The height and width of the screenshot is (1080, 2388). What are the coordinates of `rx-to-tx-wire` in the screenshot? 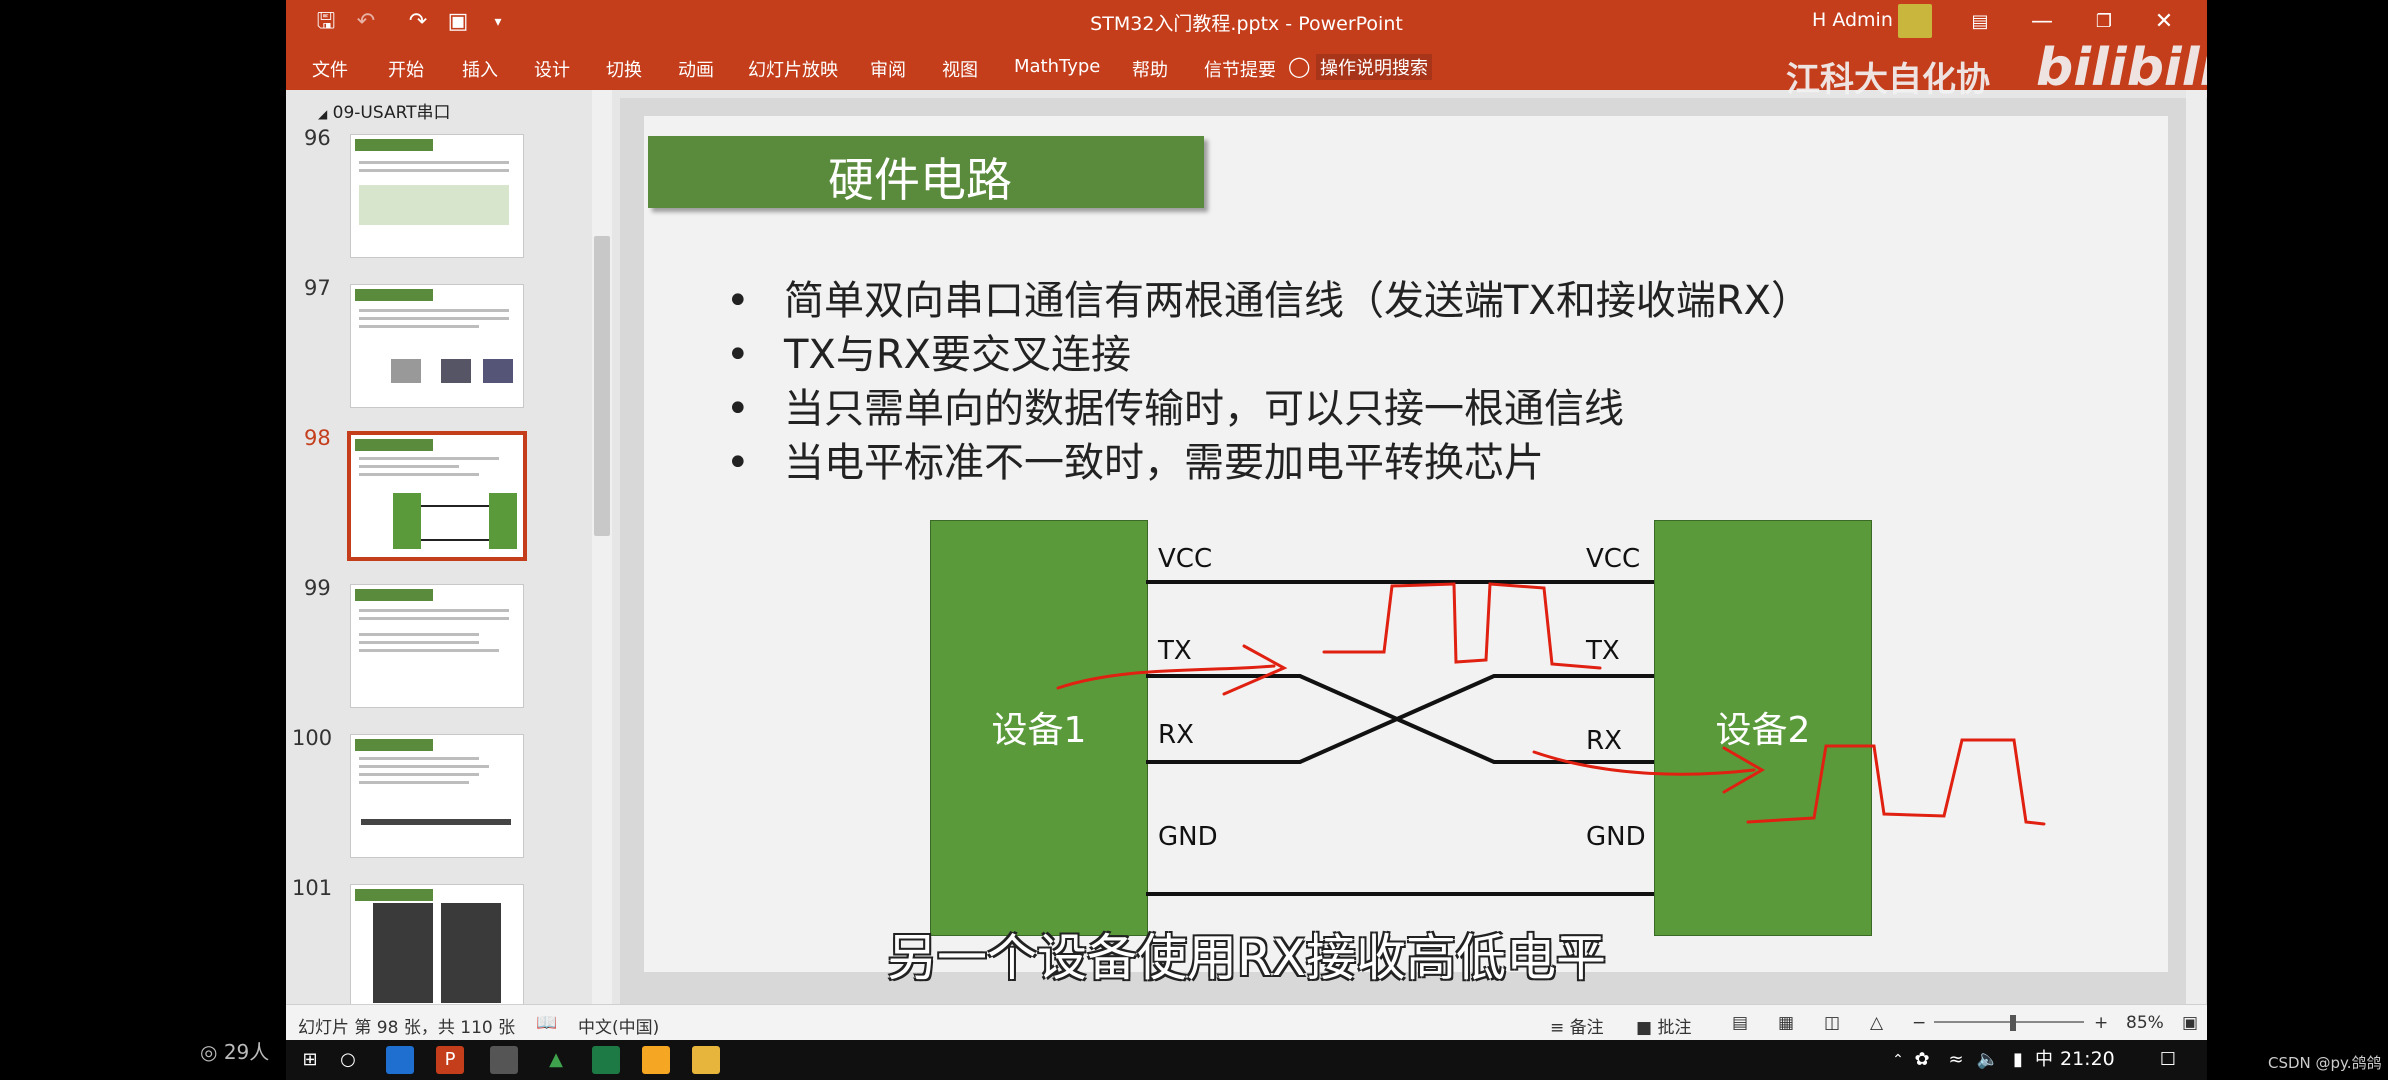 It's located at (1400, 719).